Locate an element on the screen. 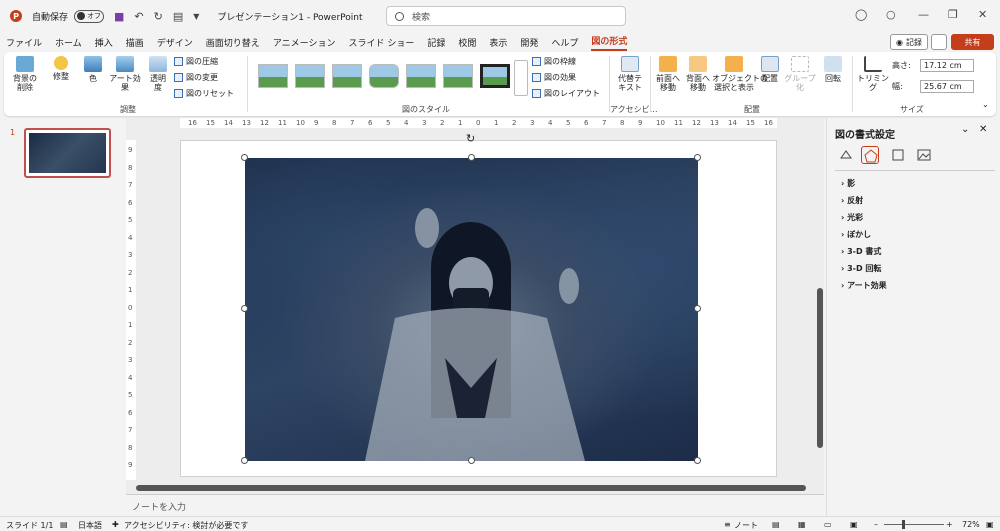 Image resolution: width=1000 pixels, height=531 pixels. width-input: 25.67 cm is located at coordinates (947, 86).